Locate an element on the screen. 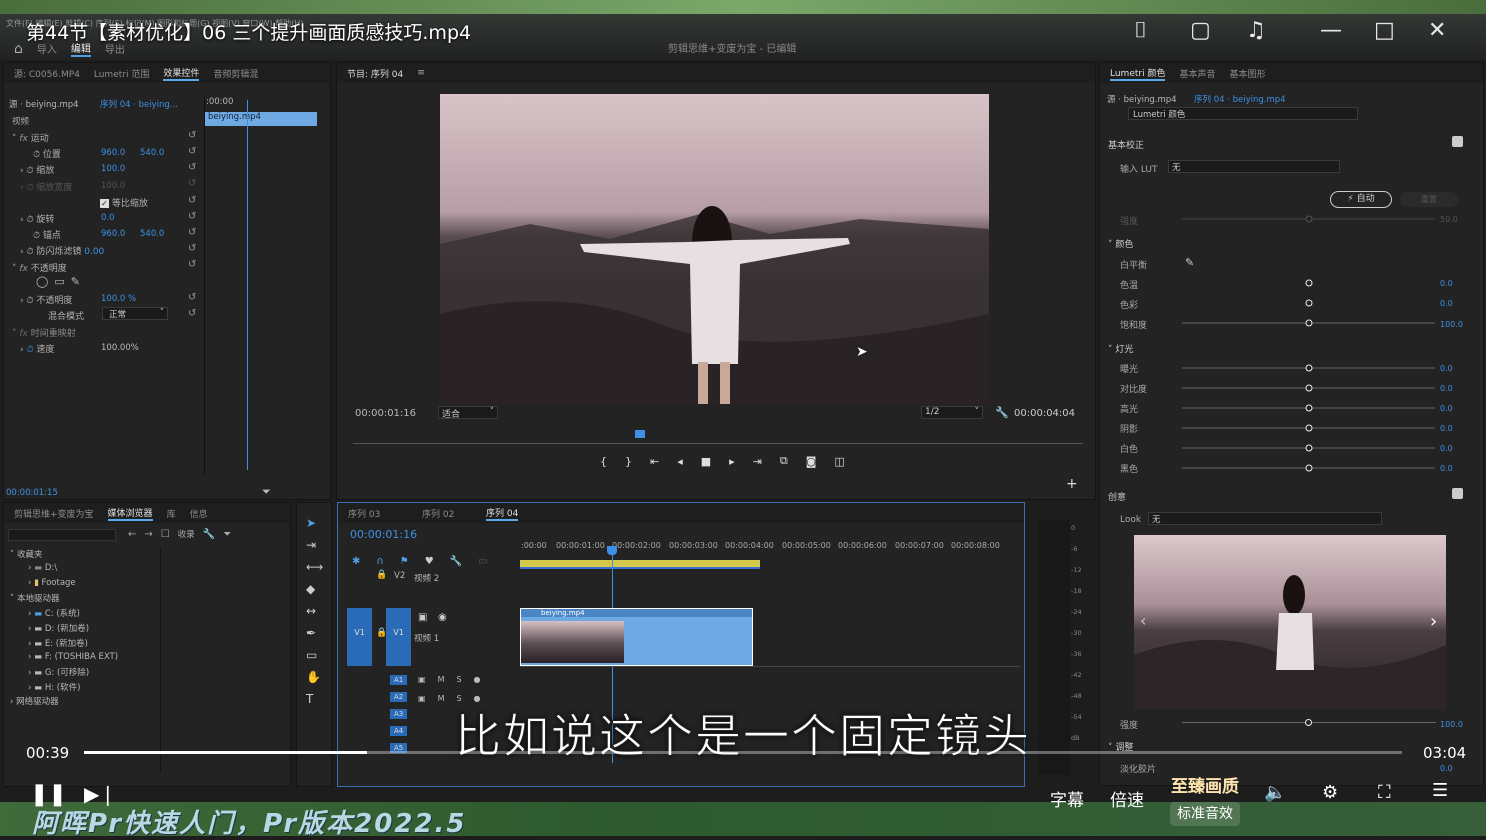 The image size is (1486, 840). camera-icon: ⌷ is located at coordinates (1140, 30).